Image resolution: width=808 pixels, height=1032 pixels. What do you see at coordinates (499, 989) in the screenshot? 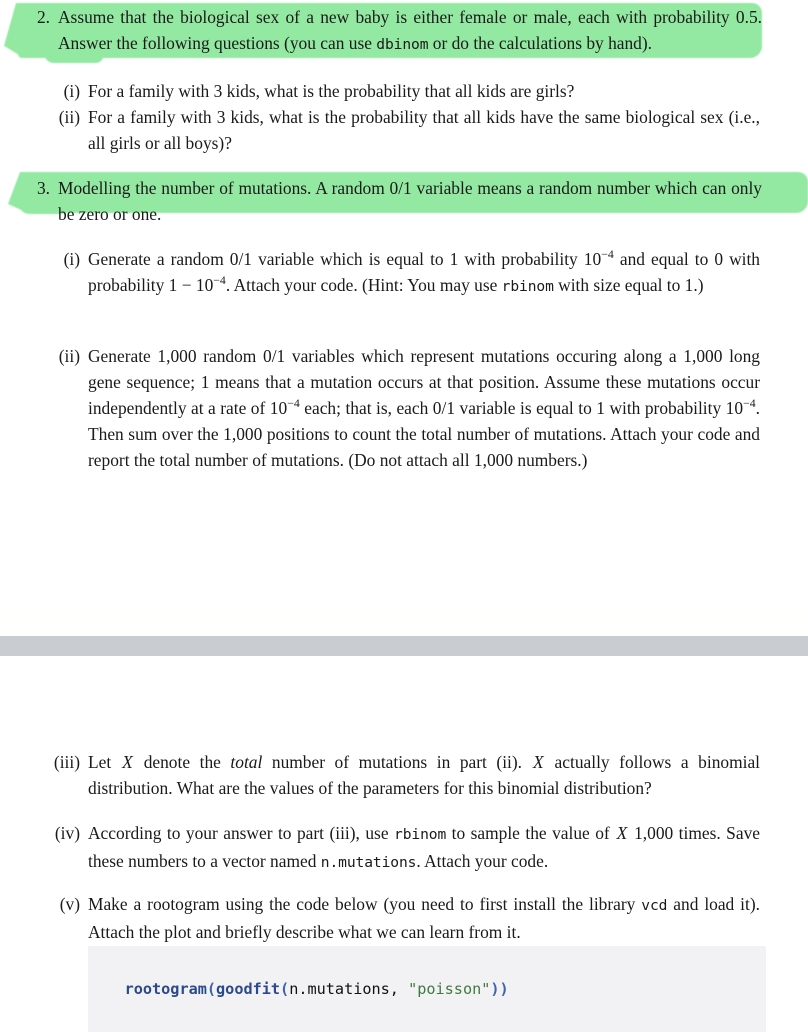
I see `code-token-paren-close: ))` at bounding box center [499, 989].